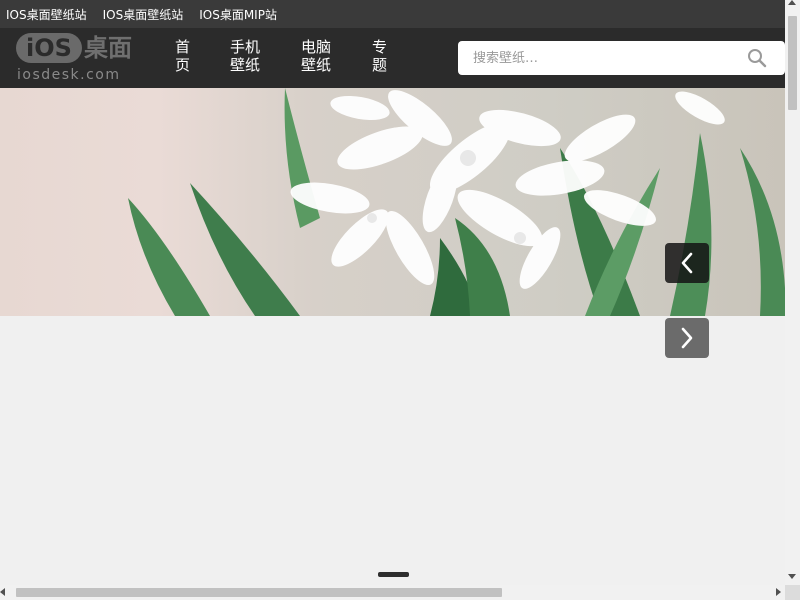  I want to click on banner-next-button, so click(687, 338).